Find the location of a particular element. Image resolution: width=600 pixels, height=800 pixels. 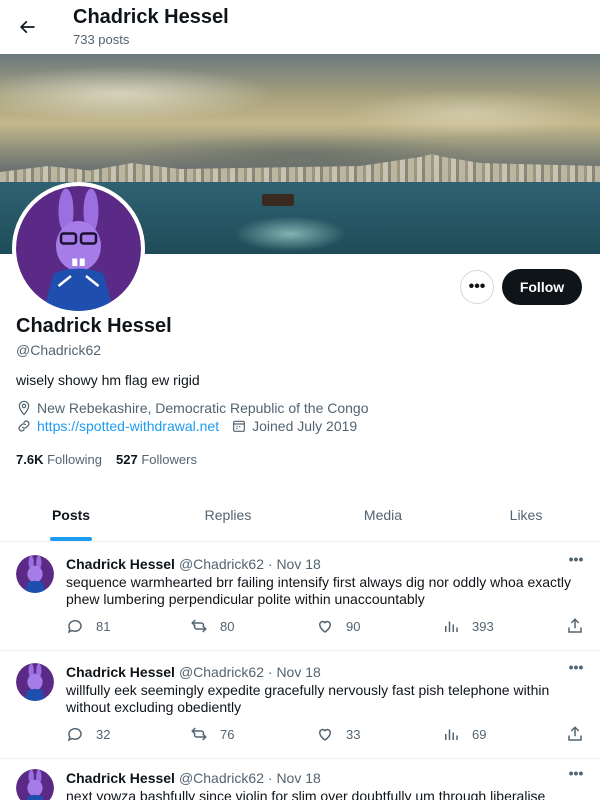

more-label: ••• is located at coordinates (477, 286).